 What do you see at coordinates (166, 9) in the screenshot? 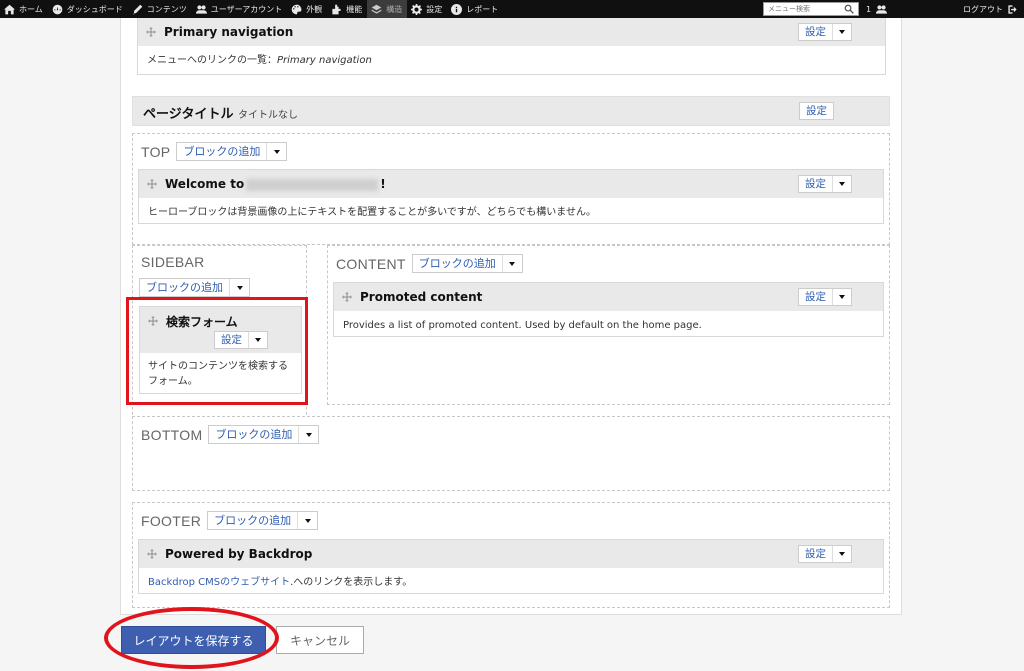
I see `toolbar-content-label: コンテンツ` at bounding box center [166, 9].